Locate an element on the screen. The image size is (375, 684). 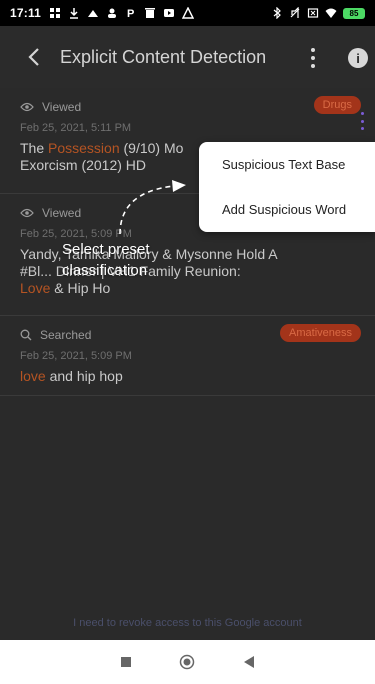
home-button is located at coordinates (187, 662).